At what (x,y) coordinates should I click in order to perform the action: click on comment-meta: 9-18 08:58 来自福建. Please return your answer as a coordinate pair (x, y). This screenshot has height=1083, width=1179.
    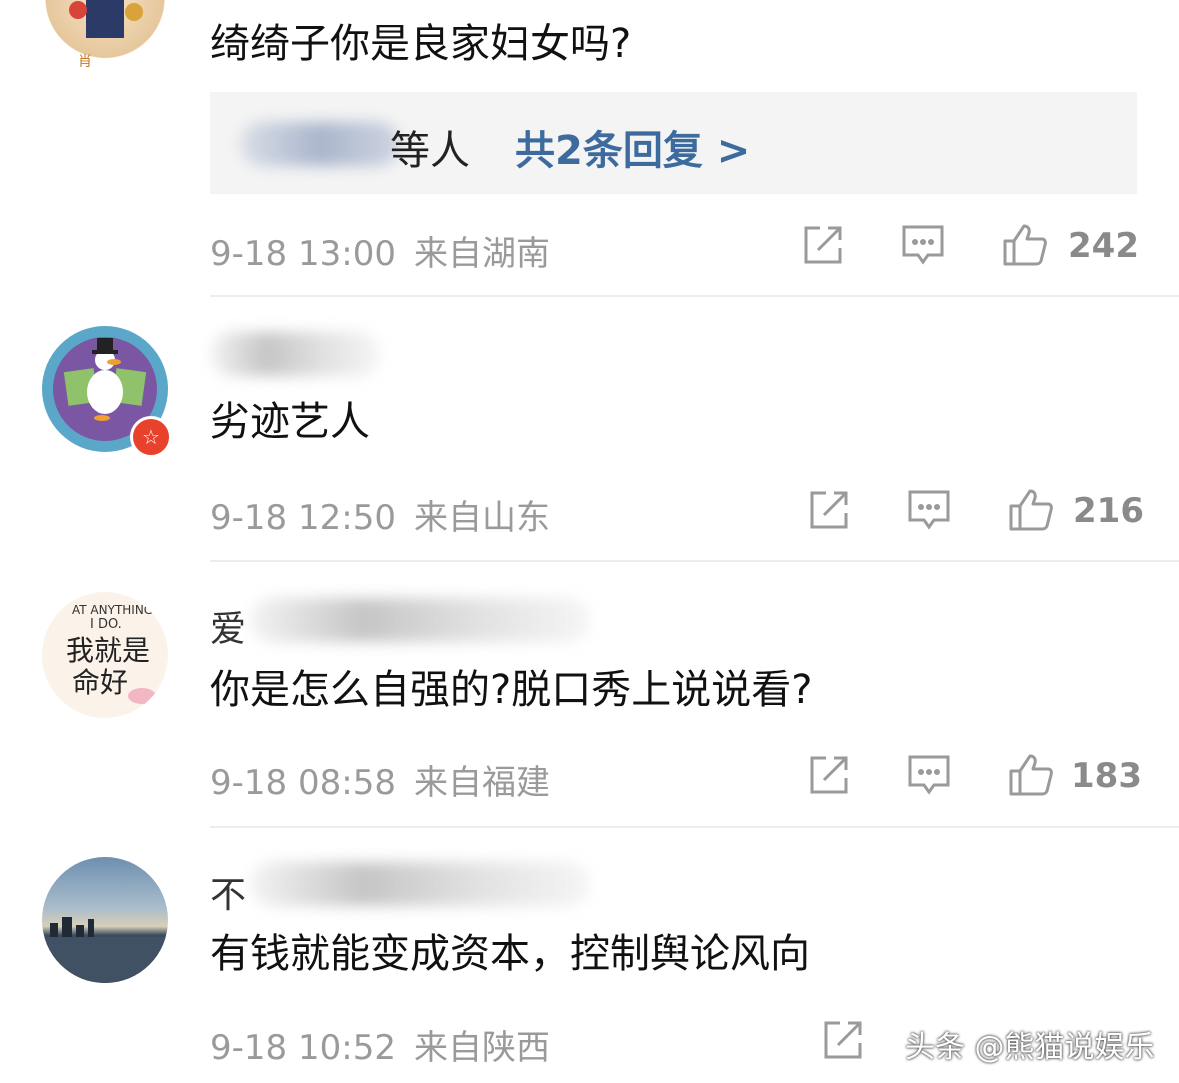
    Looking at the image, I should click on (380, 779).